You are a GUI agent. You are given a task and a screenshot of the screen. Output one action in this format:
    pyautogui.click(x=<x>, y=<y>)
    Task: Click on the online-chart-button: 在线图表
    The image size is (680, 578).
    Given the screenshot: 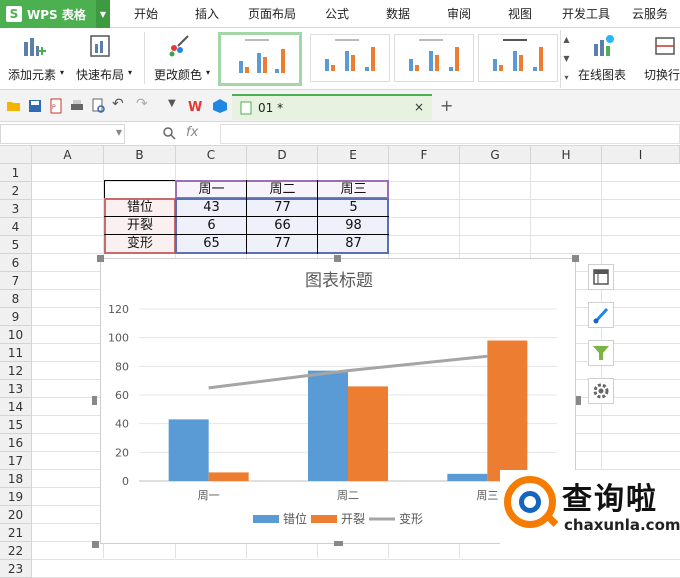 What is the action you would take?
    pyautogui.click(x=602, y=57)
    